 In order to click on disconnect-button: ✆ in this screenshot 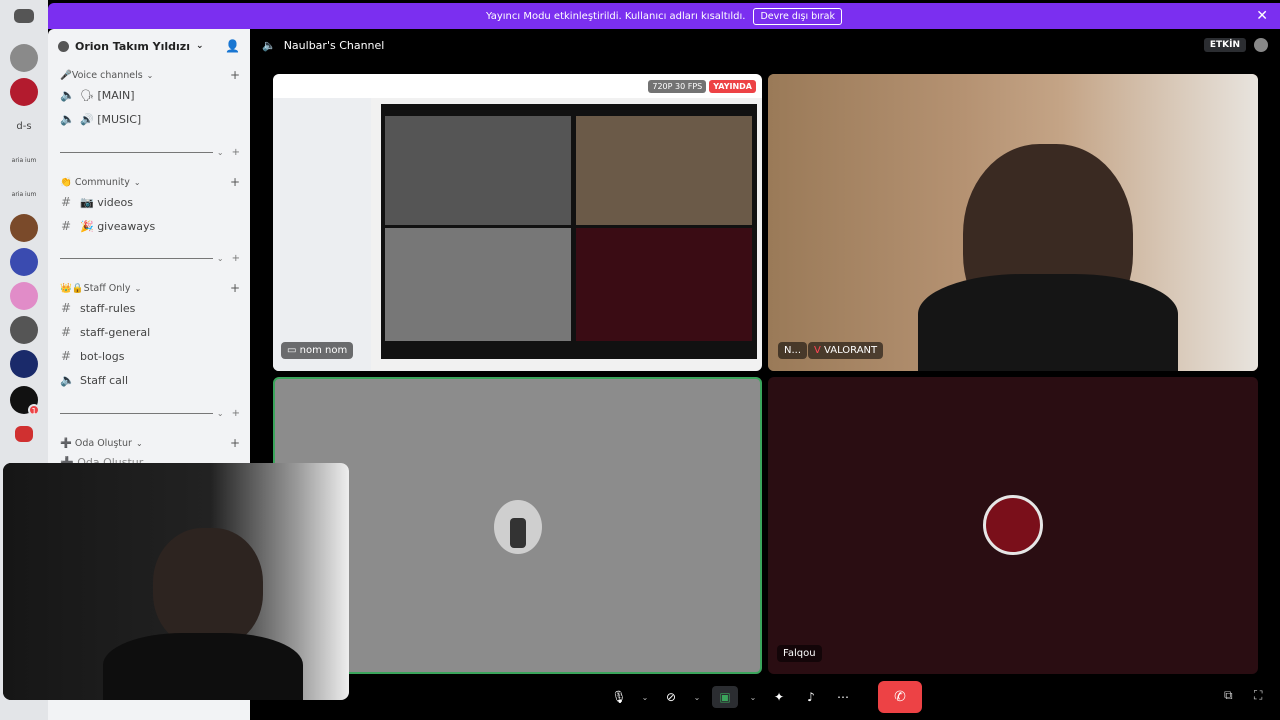, I will do `click(900, 697)`.